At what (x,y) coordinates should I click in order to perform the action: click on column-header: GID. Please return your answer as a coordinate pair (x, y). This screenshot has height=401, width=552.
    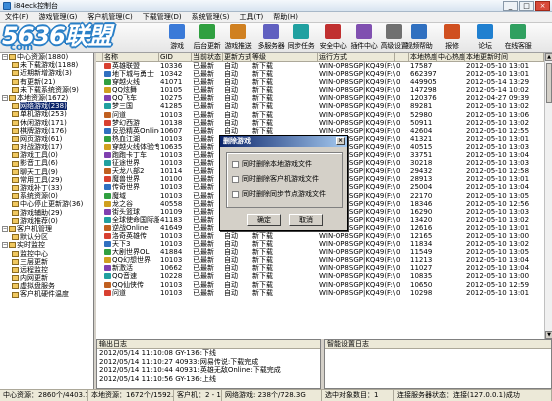
    Looking at the image, I should click on (175, 57).